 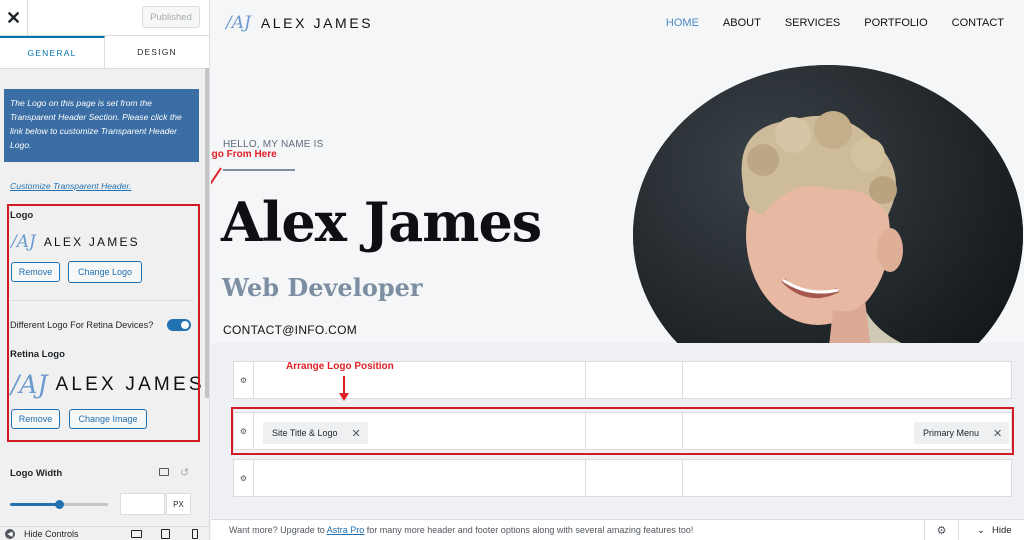 I want to click on logo-highlight-box, so click(x=103, y=323).